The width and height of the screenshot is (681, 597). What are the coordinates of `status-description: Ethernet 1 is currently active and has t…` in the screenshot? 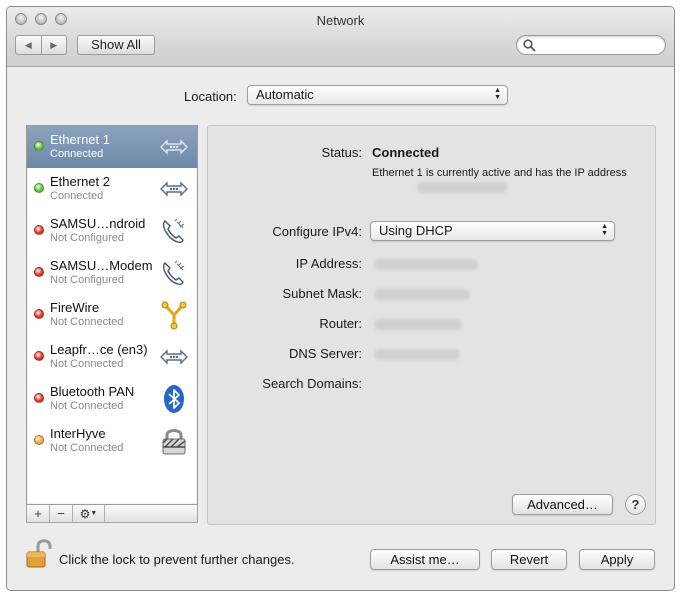 It's located at (502, 173).